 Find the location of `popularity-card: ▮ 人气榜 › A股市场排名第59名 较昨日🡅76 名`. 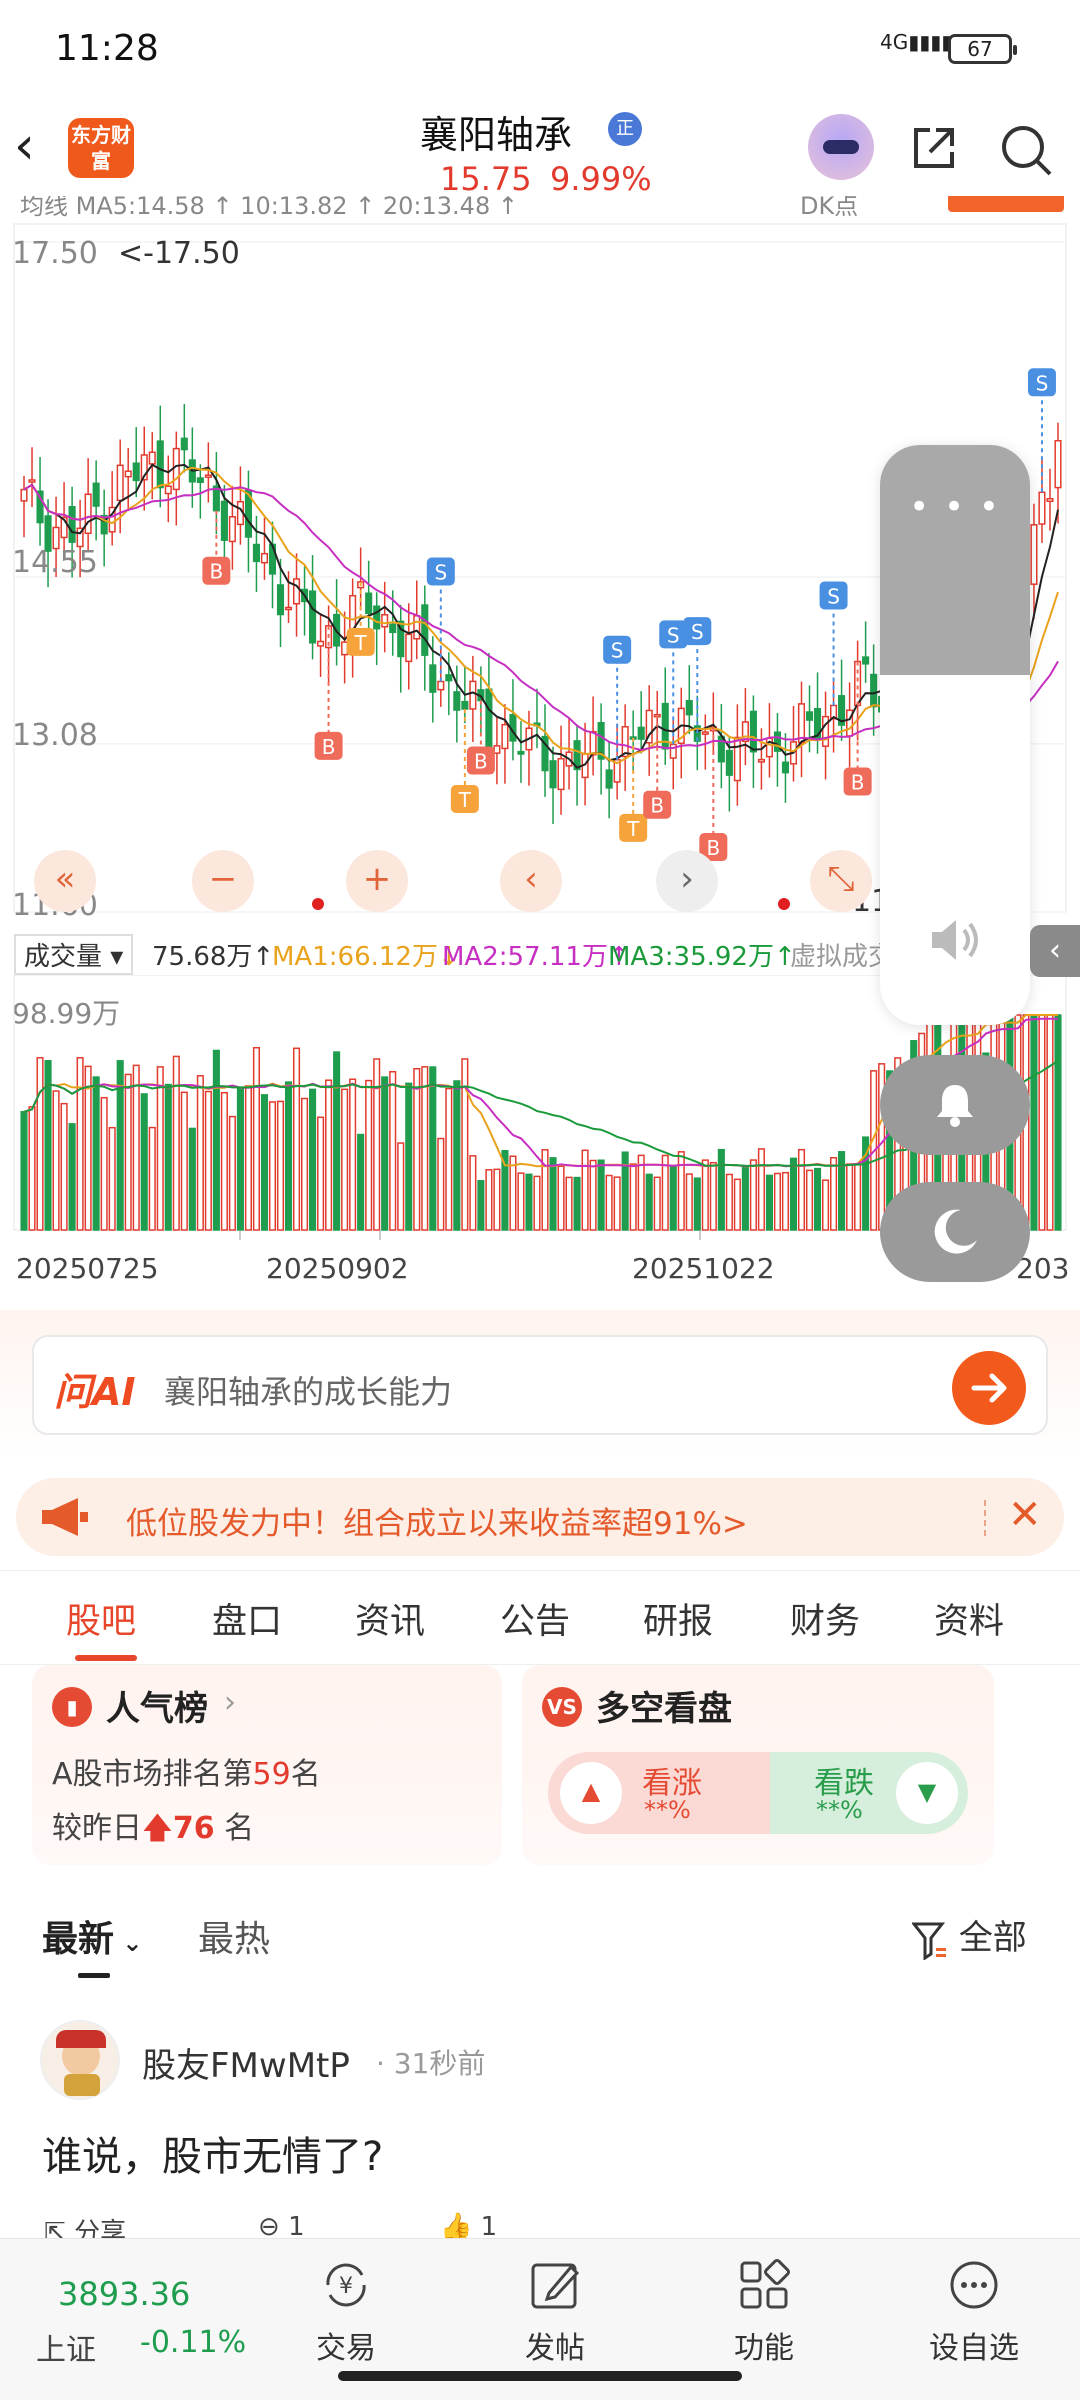

popularity-card: ▮ 人气榜 › A股市场排名第59名 较昨日🡅76 名 is located at coordinates (267, 1765).